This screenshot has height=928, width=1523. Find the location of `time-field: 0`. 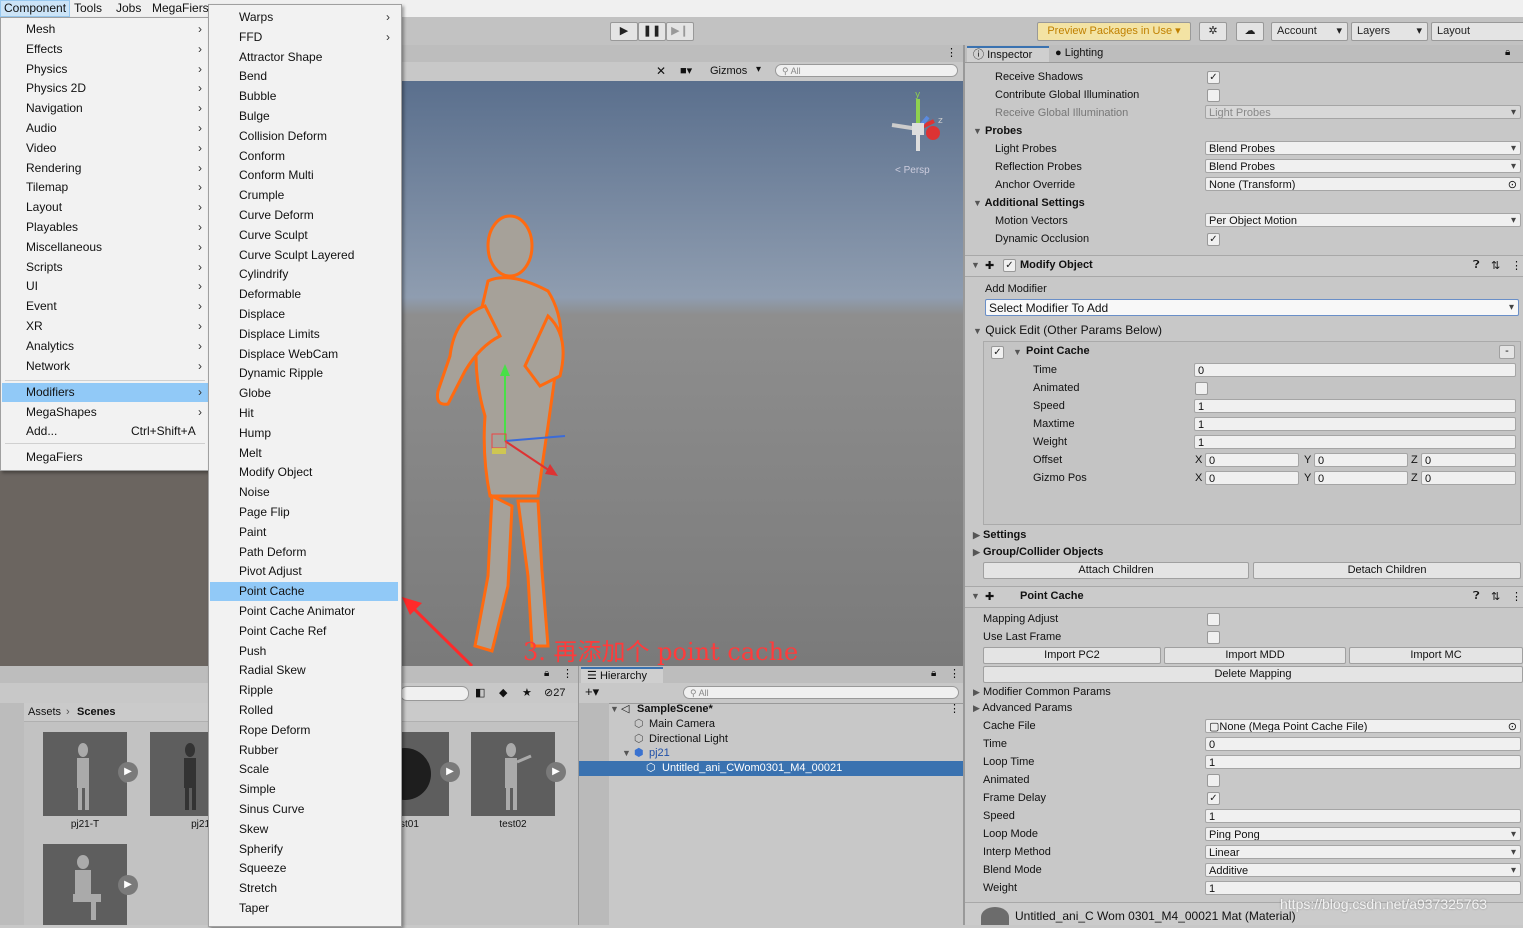

time-field: 0 is located at coordinates (1363, 744).